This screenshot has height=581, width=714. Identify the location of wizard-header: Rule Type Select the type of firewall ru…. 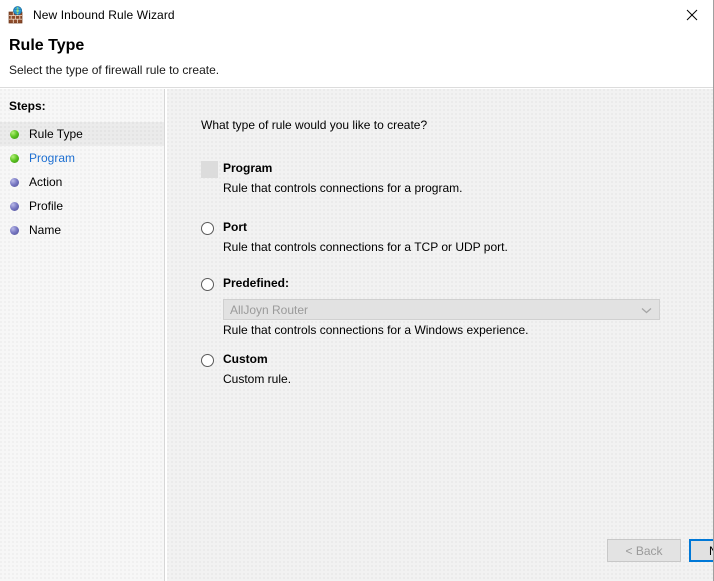
(356, 59).